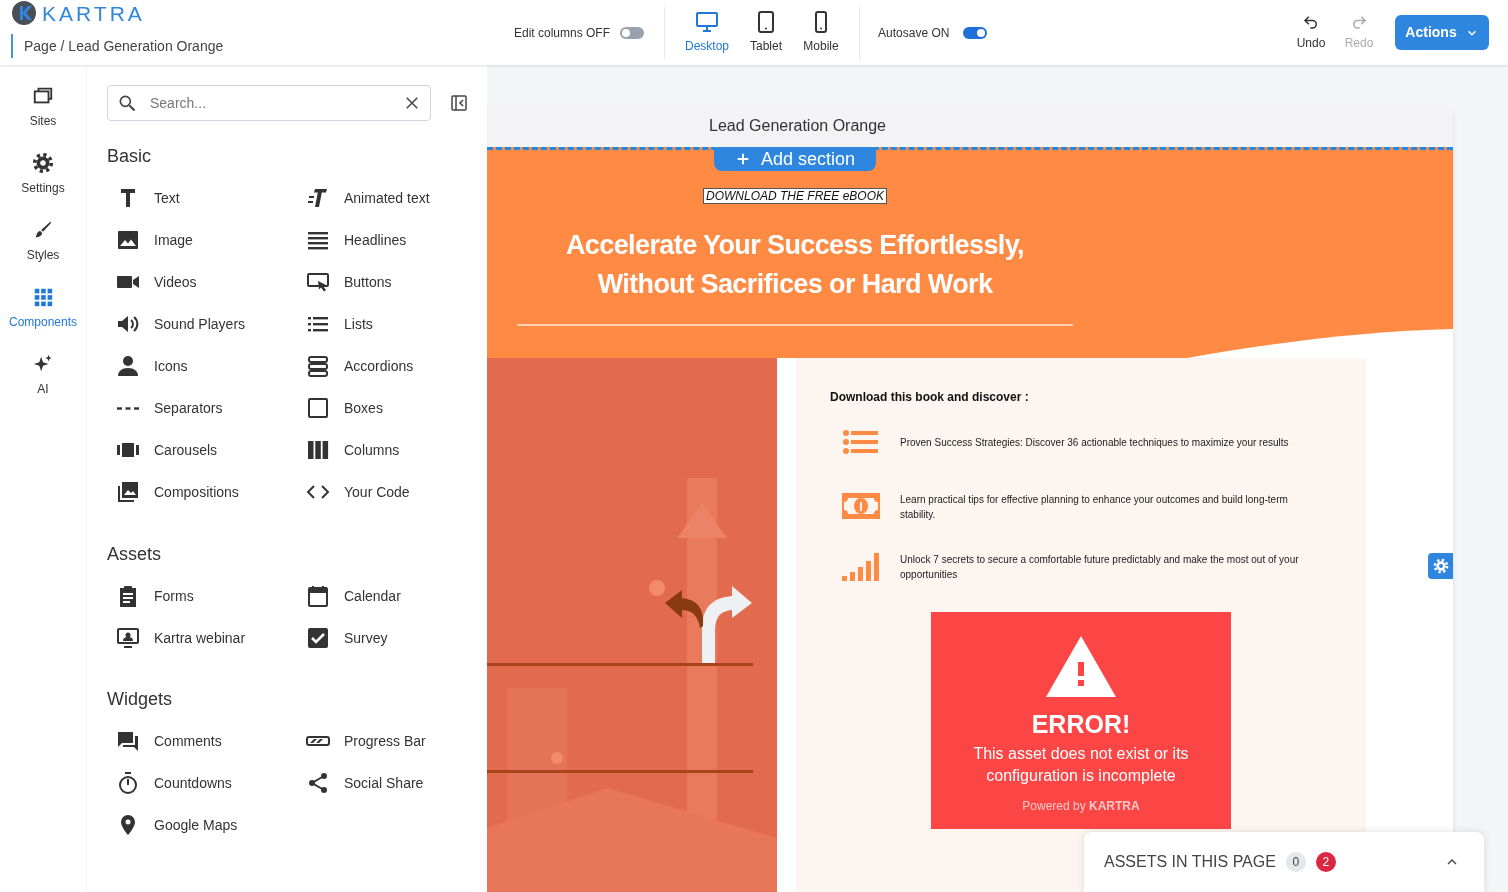 Image resolution: width=1508 pixels, height=892 pixels. Describe the element at coordinates (202, 324) in the screenshot. I see `component-item: Sound Players` at that location.